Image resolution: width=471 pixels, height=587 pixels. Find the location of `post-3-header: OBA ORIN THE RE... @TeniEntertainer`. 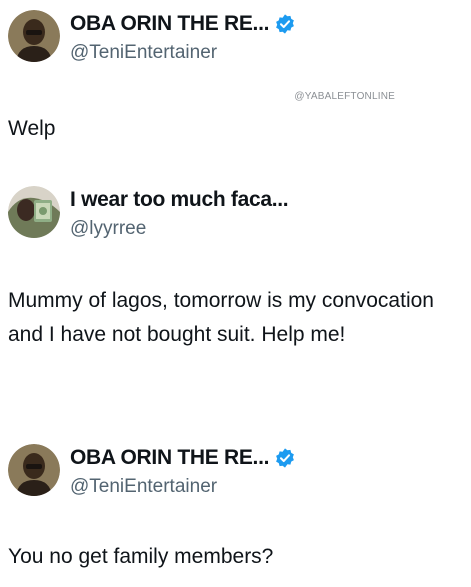

post-3-header: OBA ORIN THE RE... @TeniEntertainer is located at coordinates (228, 474).